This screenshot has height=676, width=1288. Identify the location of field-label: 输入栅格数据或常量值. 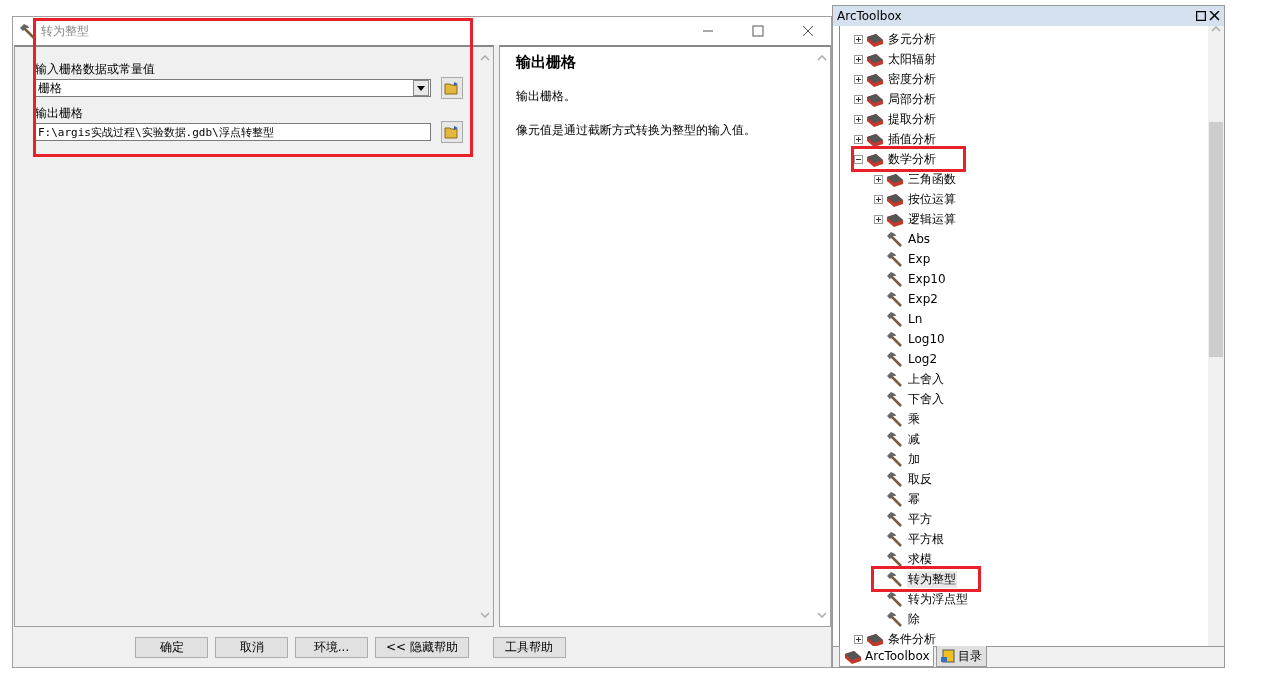
(95, 69).